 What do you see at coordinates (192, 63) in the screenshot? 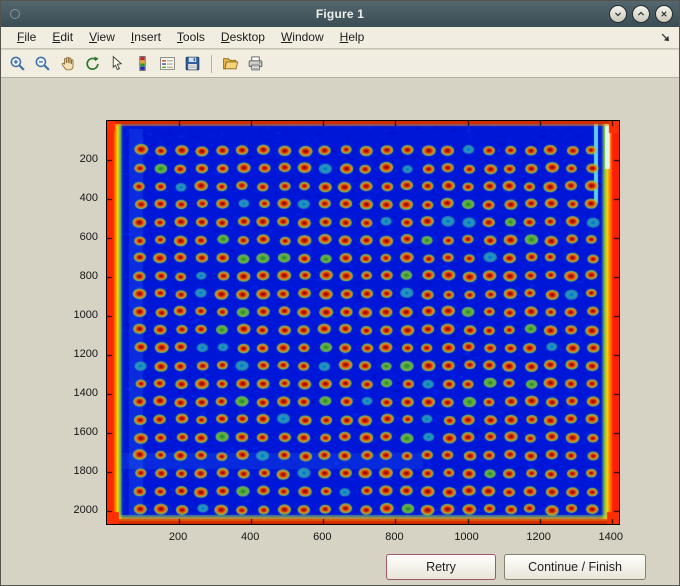
I see `save-icon` at bounding box center [192, 63].